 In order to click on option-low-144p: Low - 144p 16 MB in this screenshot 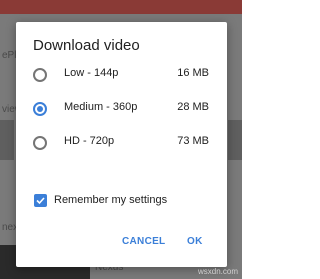, I will do `click(121, 75)`.